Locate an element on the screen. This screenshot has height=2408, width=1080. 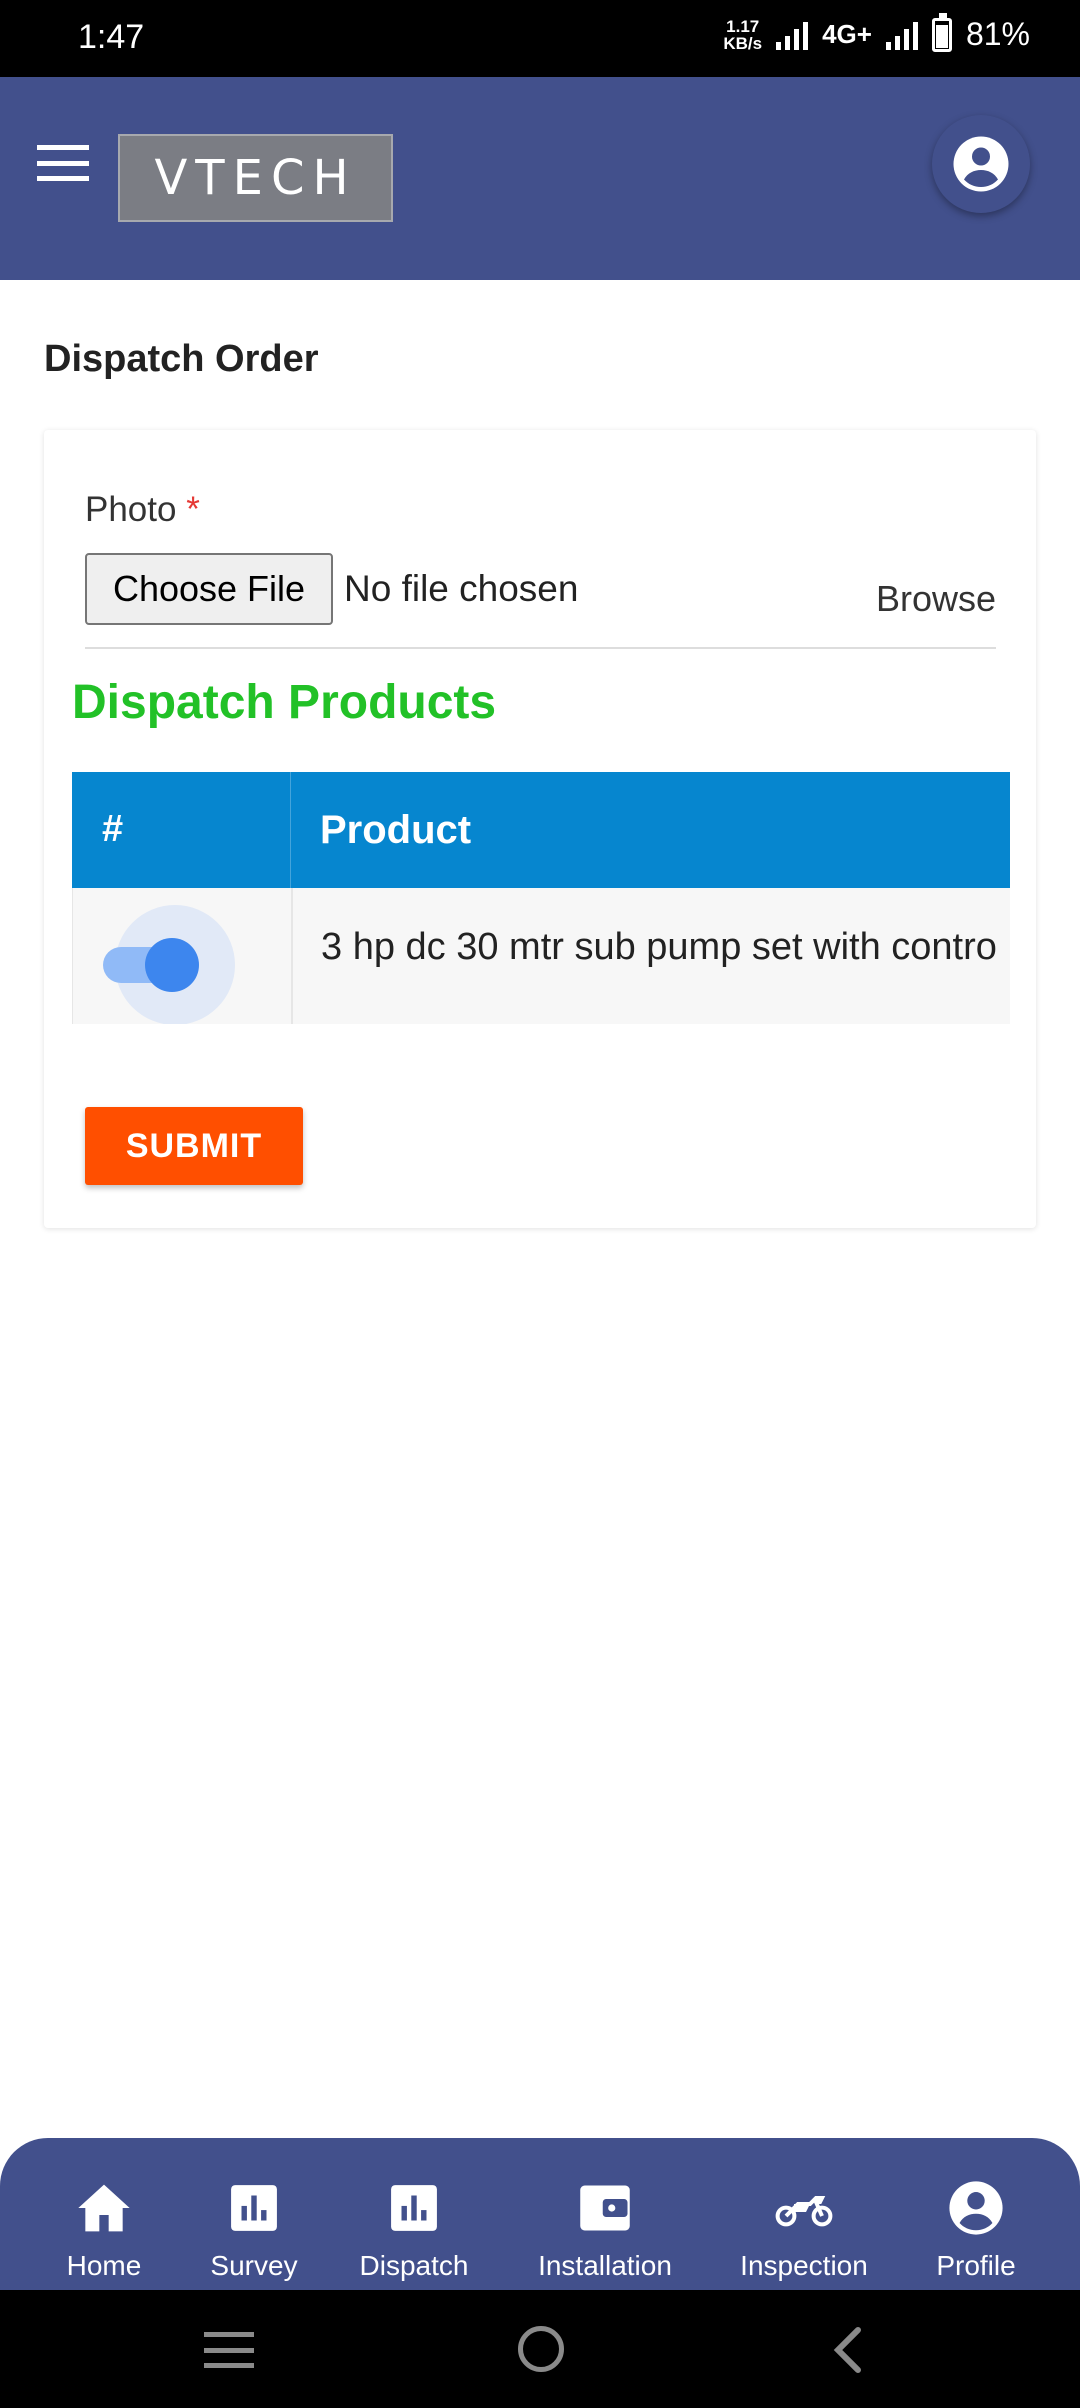
hamburger-menu-icon is located at coordinates (63, 163).